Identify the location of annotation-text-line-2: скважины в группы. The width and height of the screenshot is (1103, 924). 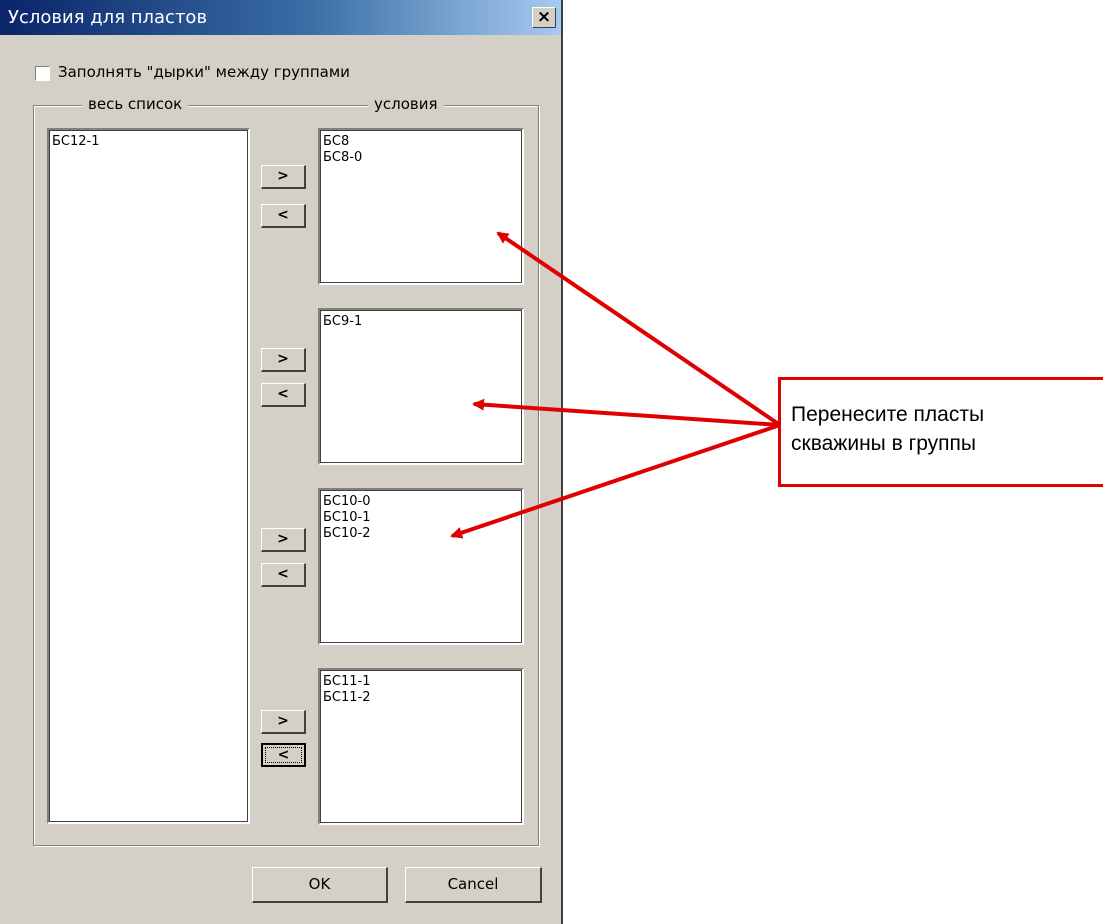
(884, 443).